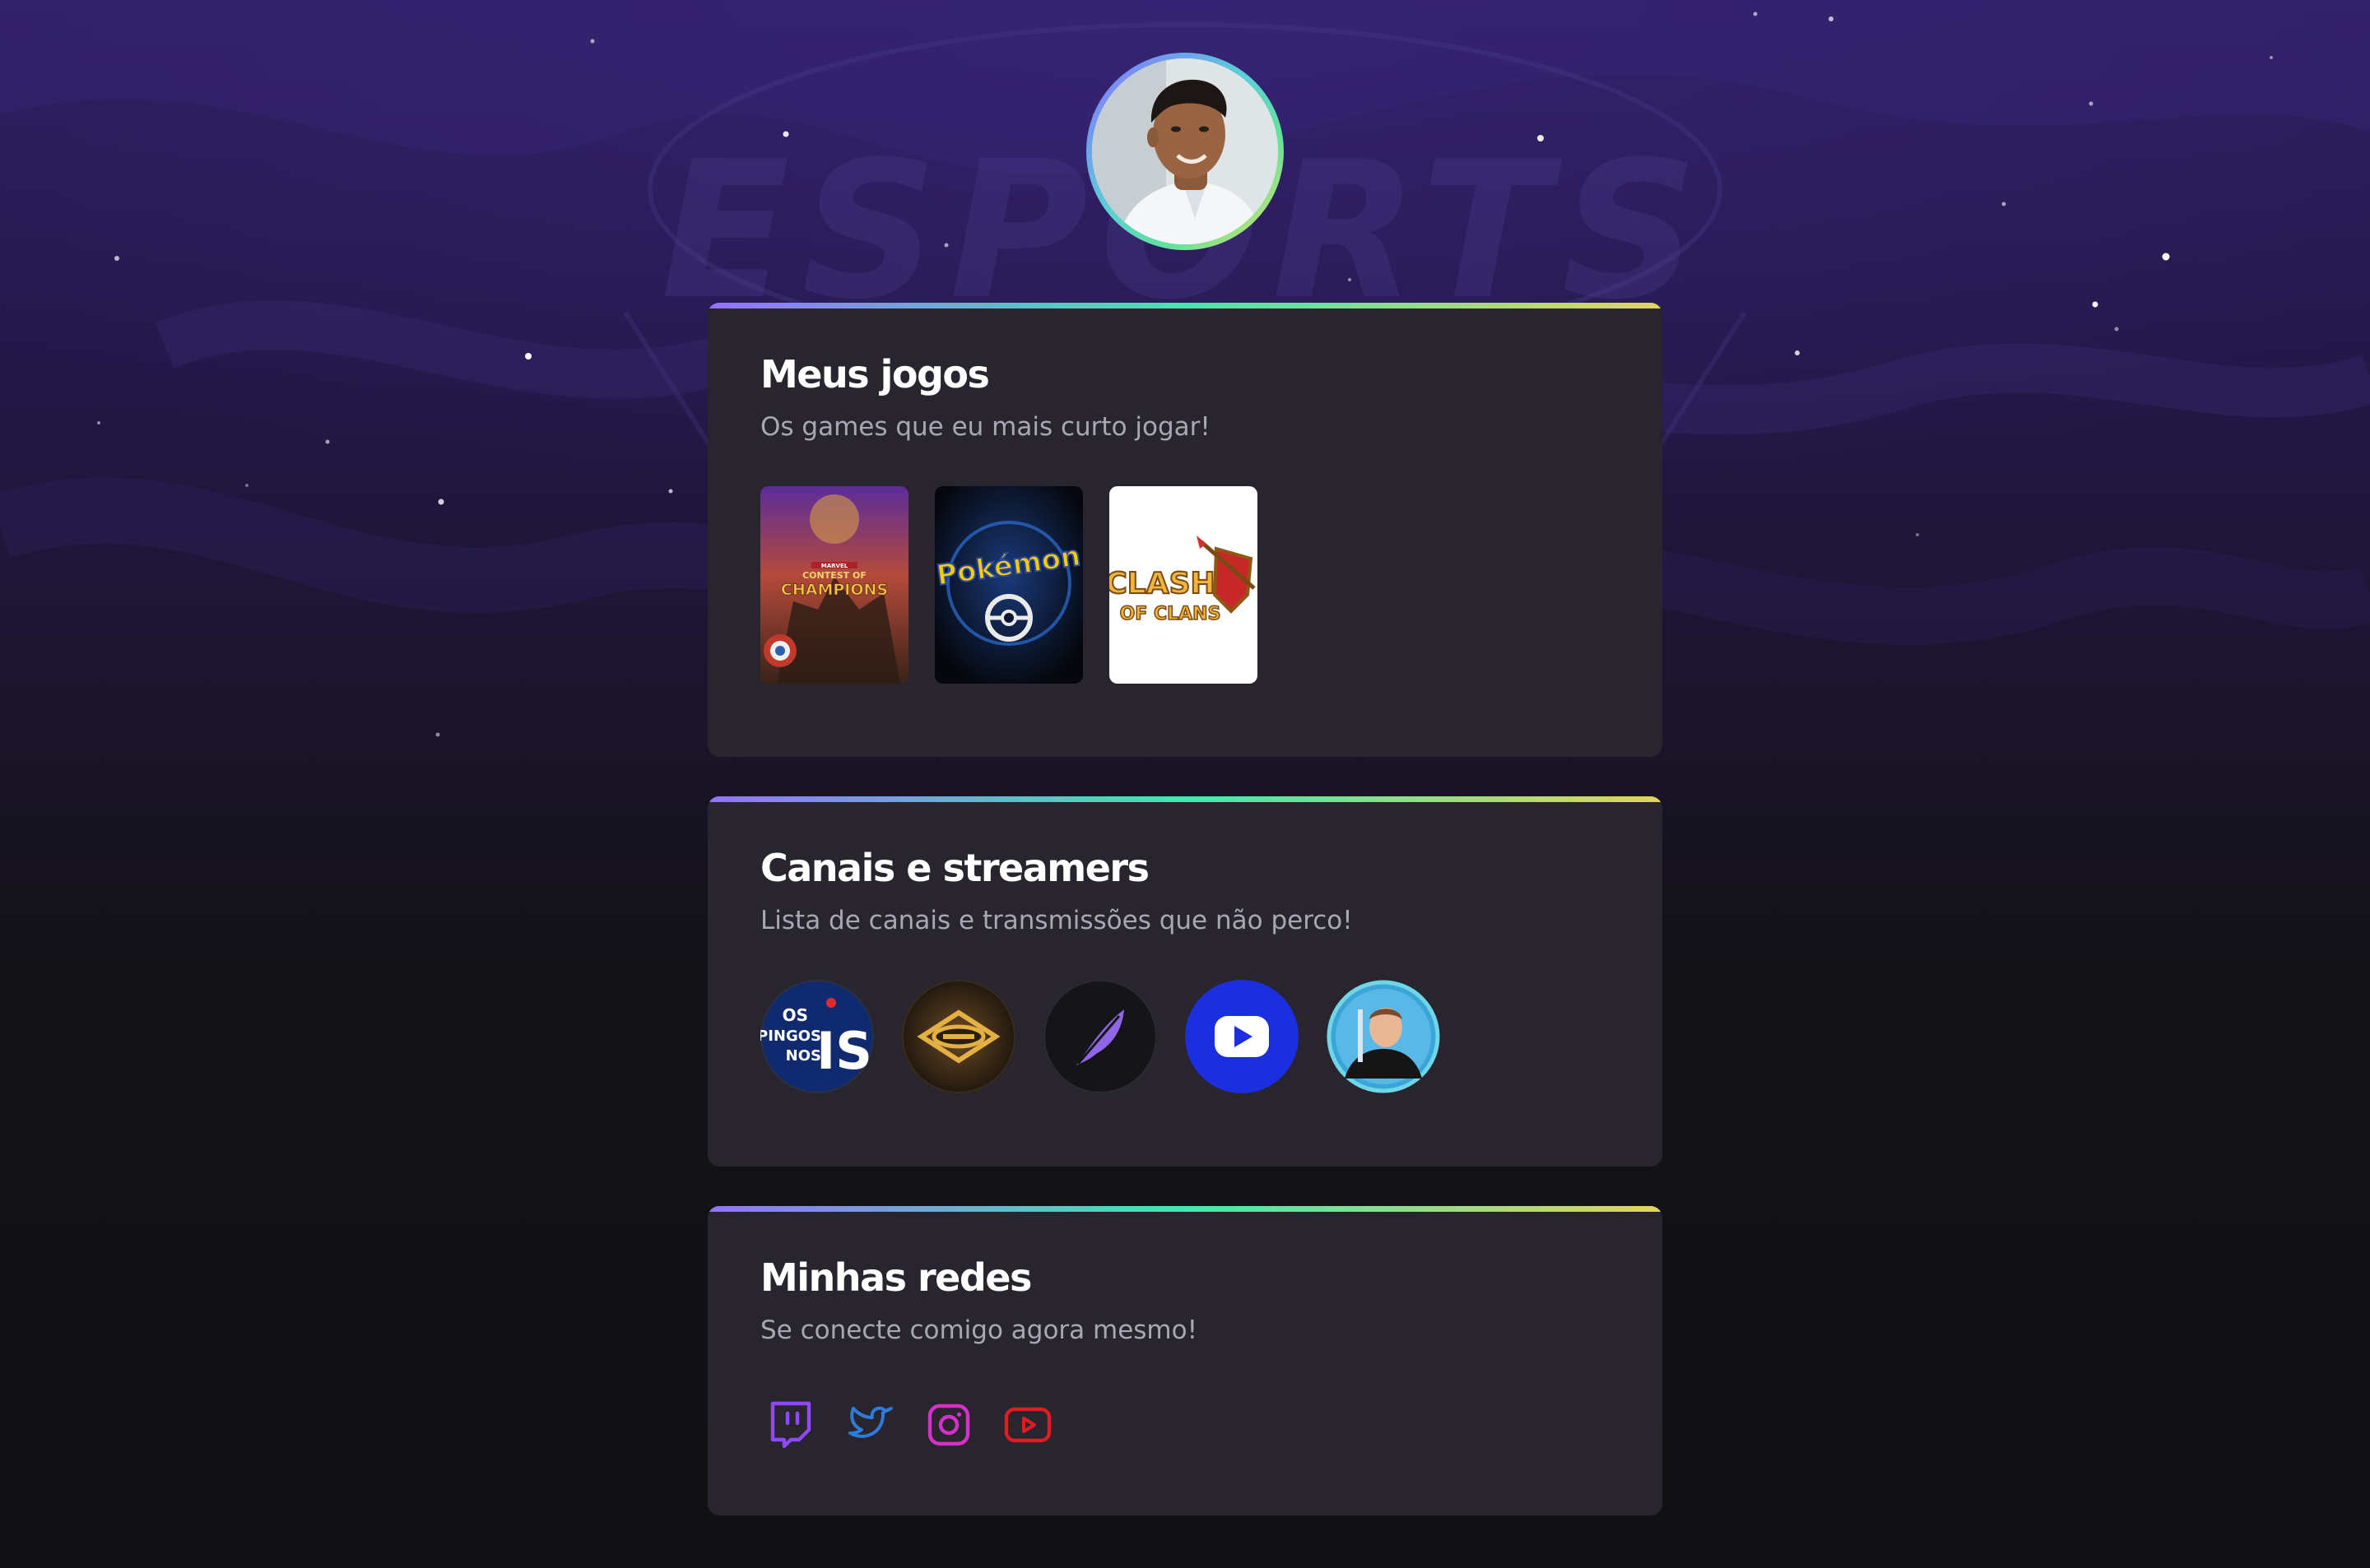 The height and width of the screenshot is (1568, 2370). I want to click on instagram-link, so click(949, 1425).